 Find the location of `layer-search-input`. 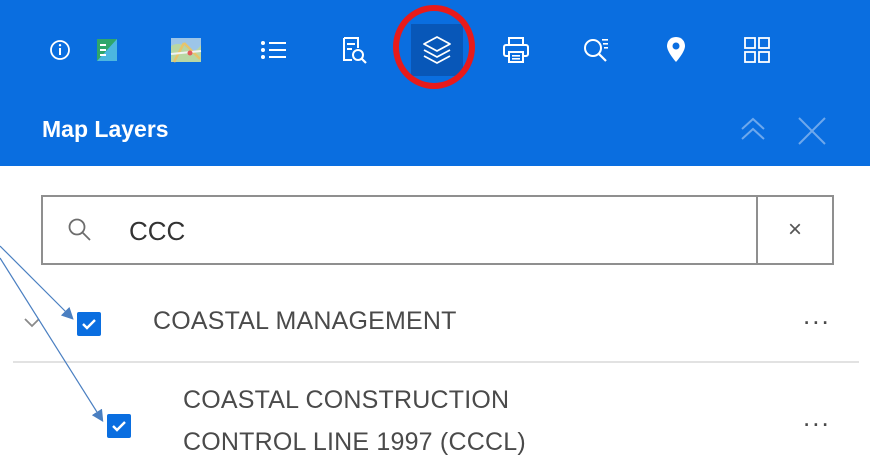

layer-search-input is located at coordinates (439, 231).